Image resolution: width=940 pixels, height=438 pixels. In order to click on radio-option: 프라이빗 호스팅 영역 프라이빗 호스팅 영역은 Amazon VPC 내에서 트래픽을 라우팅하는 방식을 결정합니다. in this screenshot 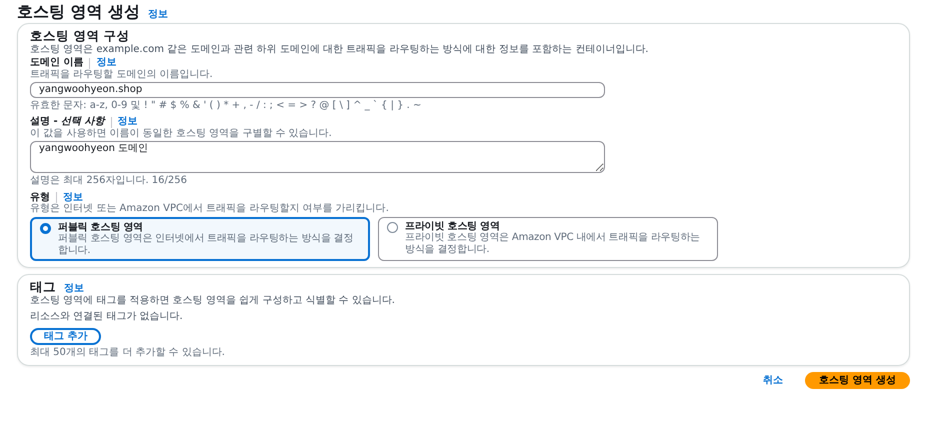, I will do `click(548, 239)`.